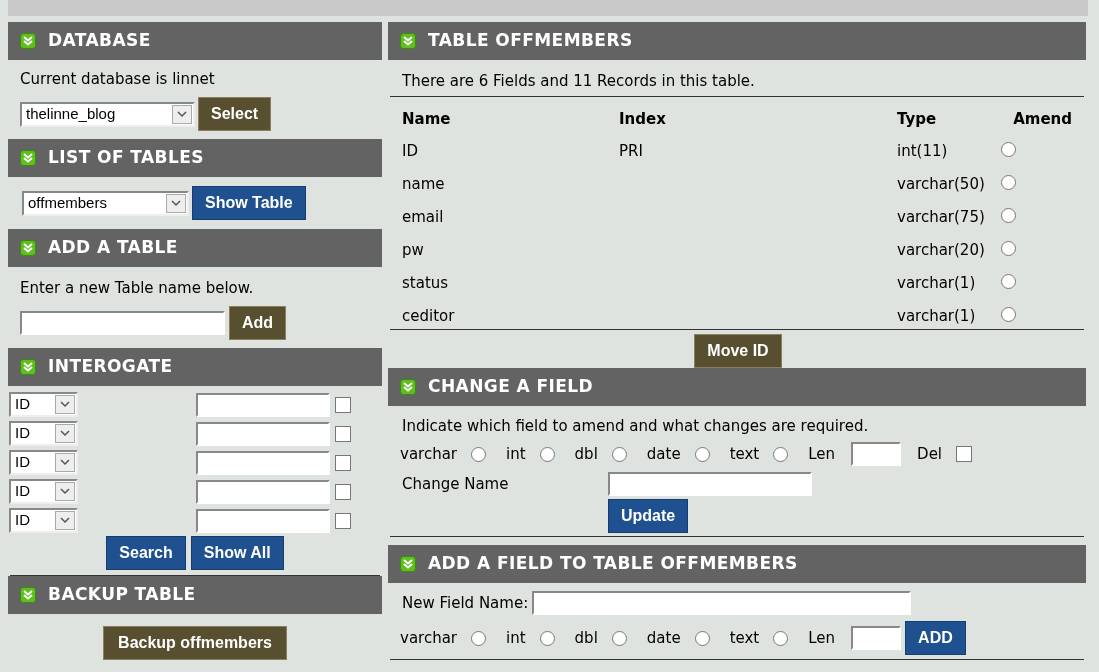 The width and height of the screenshot is (1099, 672). What do you see at coordinates (578, 81) in the screenshot?
I see `summary-text: There are 6 Fields and 11 Records in this table.` at bounding box center [578, 81].